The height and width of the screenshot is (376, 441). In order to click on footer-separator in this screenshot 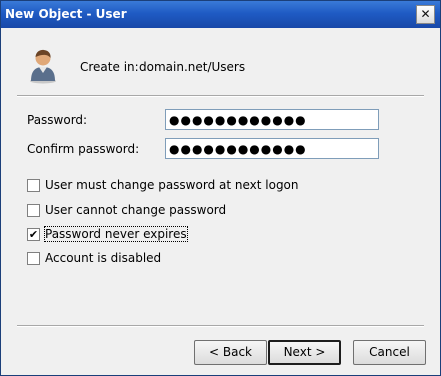, I will do `click(220, 326)`.